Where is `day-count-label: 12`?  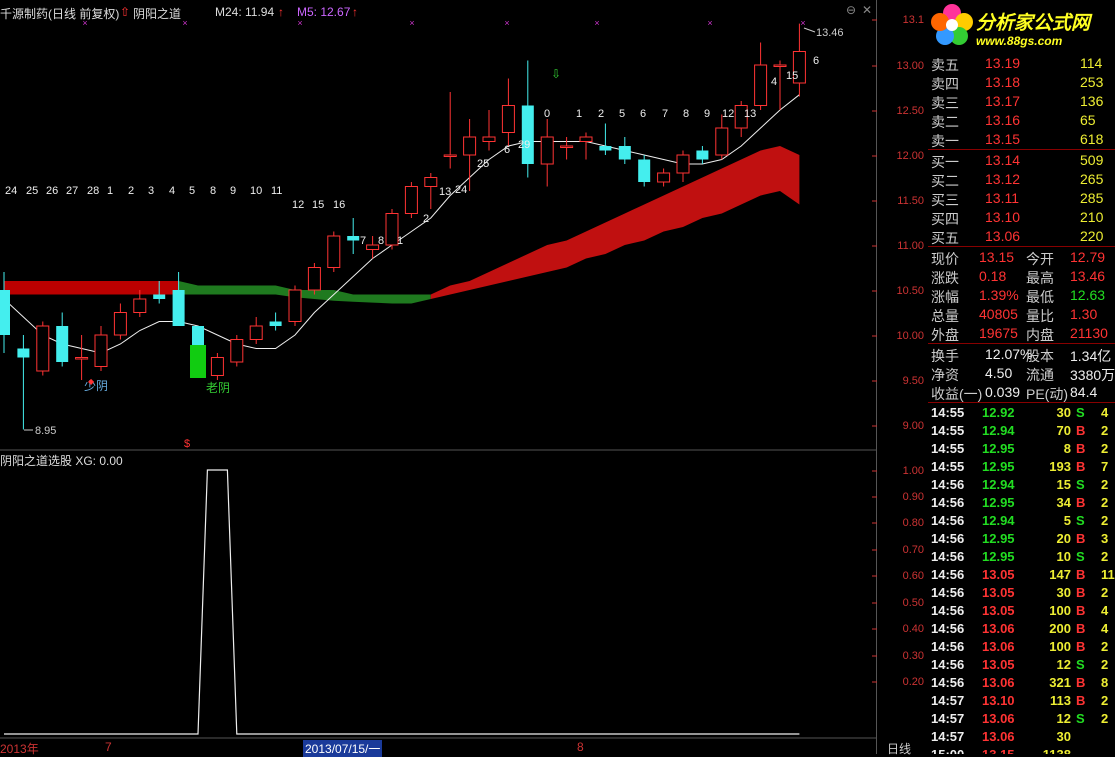
day-count-label: 12 is located at coordinates (298, 205).